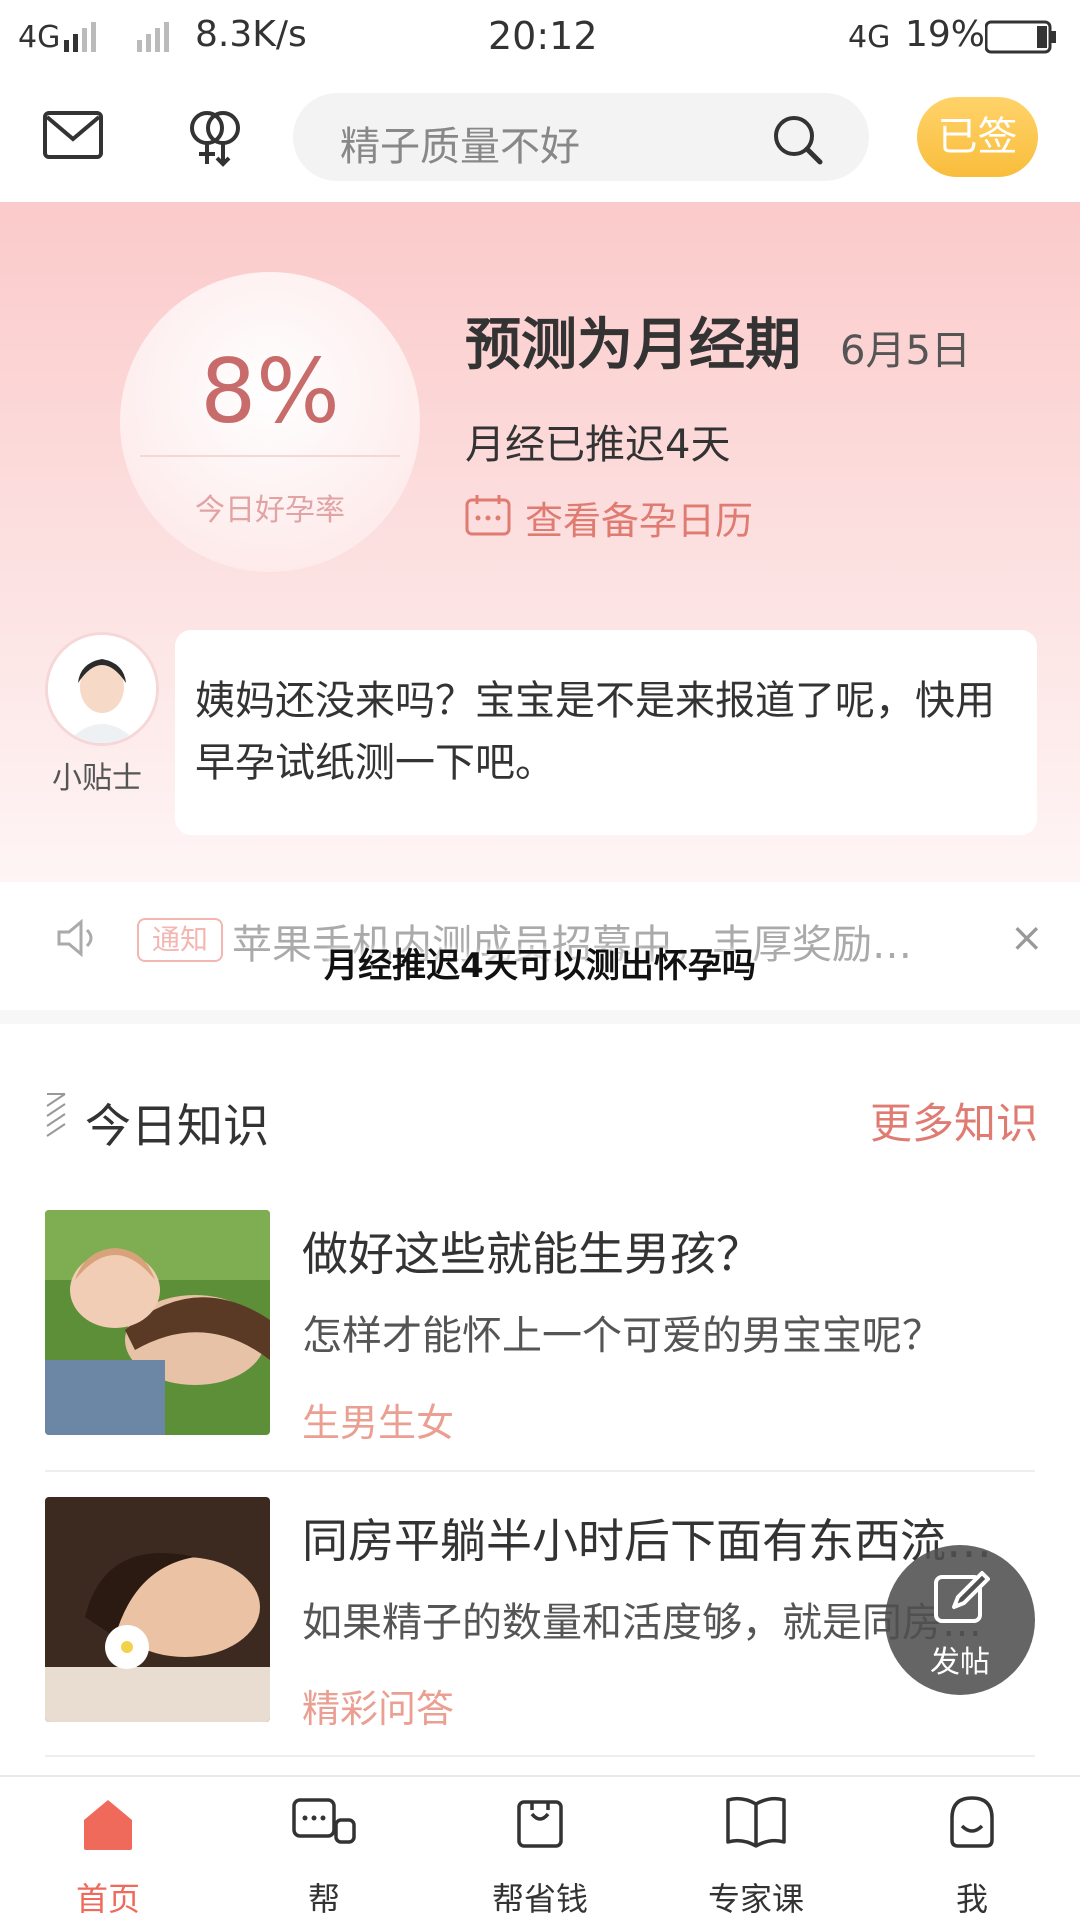 This screenshot has width=1080, height=1922. I want to click on nav-label: 帮, so click(323, 1899).